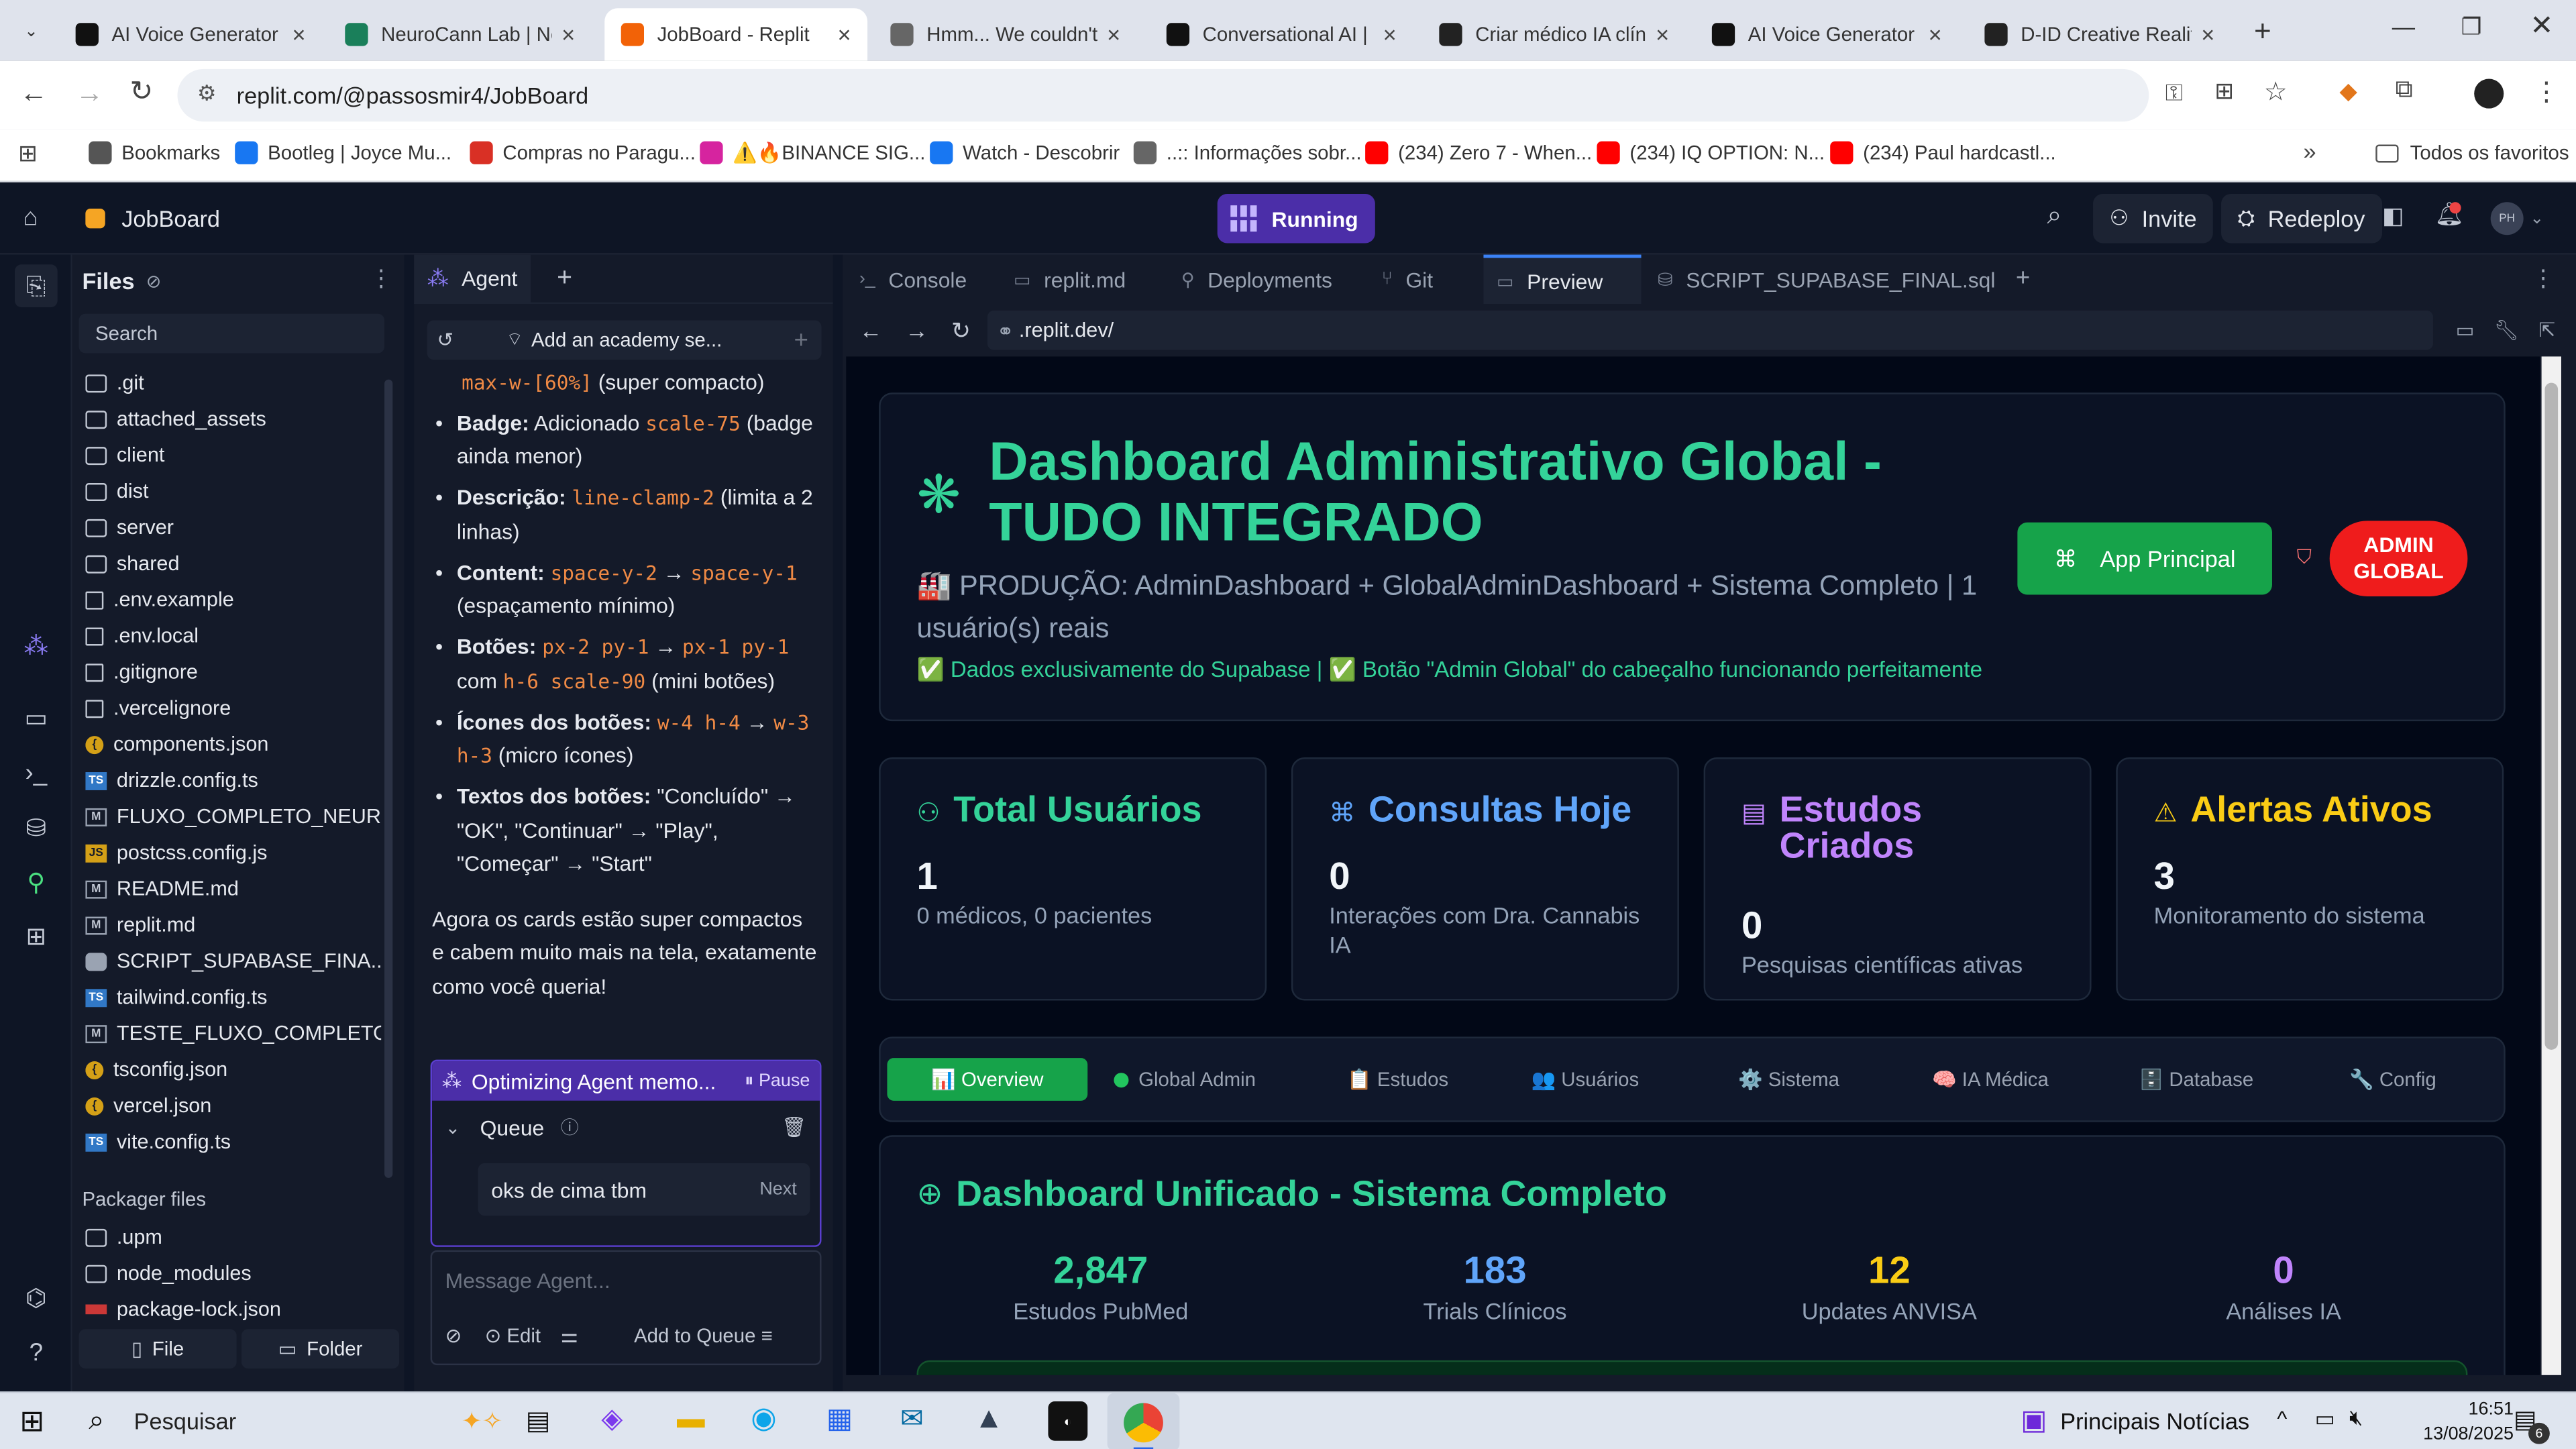  What do you see at coordinates (2465, 330) in the screenshot?
I see `device-icon: ▭` at bounding box center [2465, 330].